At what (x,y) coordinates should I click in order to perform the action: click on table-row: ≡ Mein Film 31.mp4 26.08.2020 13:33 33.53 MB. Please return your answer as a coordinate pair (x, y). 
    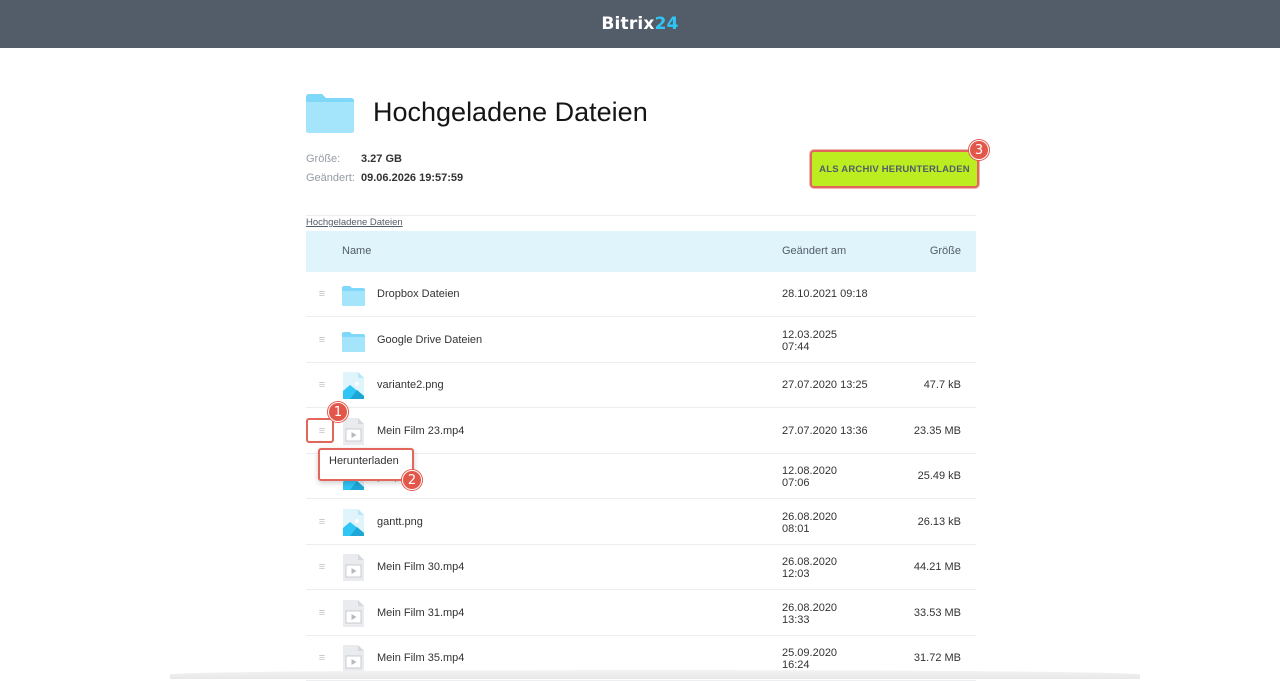
    Looking at the image, I should click on (641, 613).